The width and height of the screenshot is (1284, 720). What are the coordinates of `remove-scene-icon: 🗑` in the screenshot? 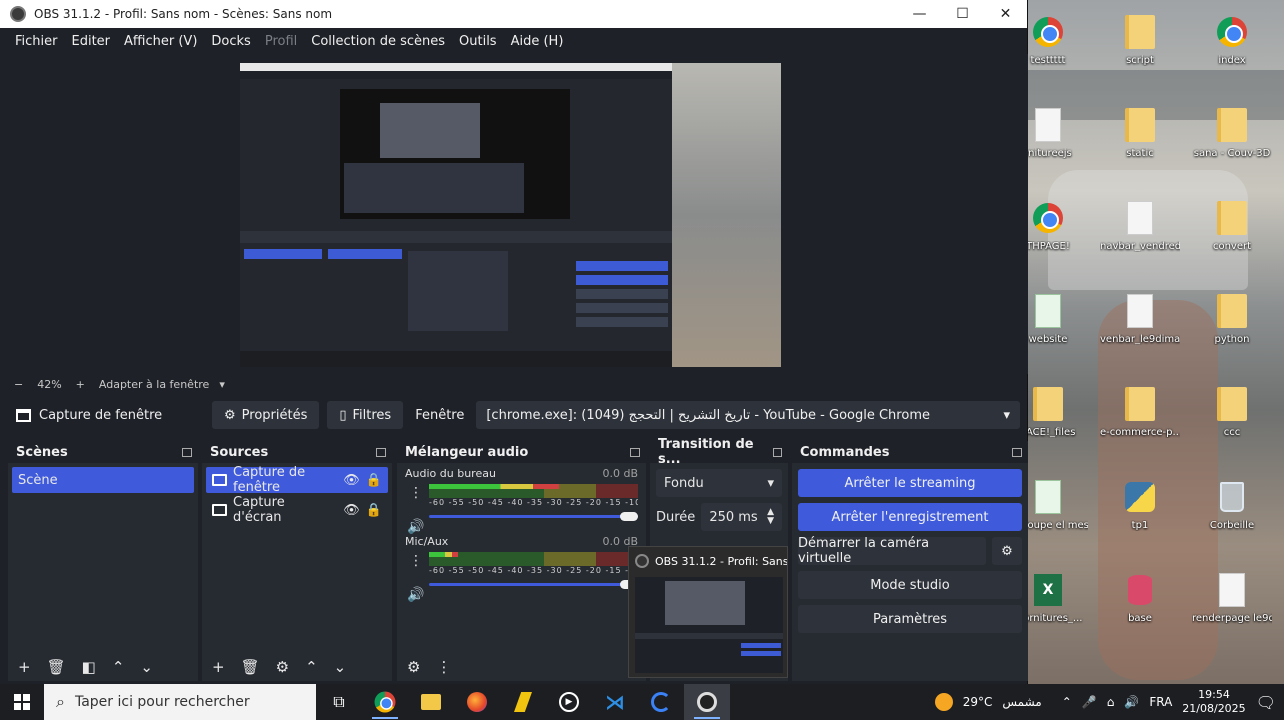 It's located at (56, 667).